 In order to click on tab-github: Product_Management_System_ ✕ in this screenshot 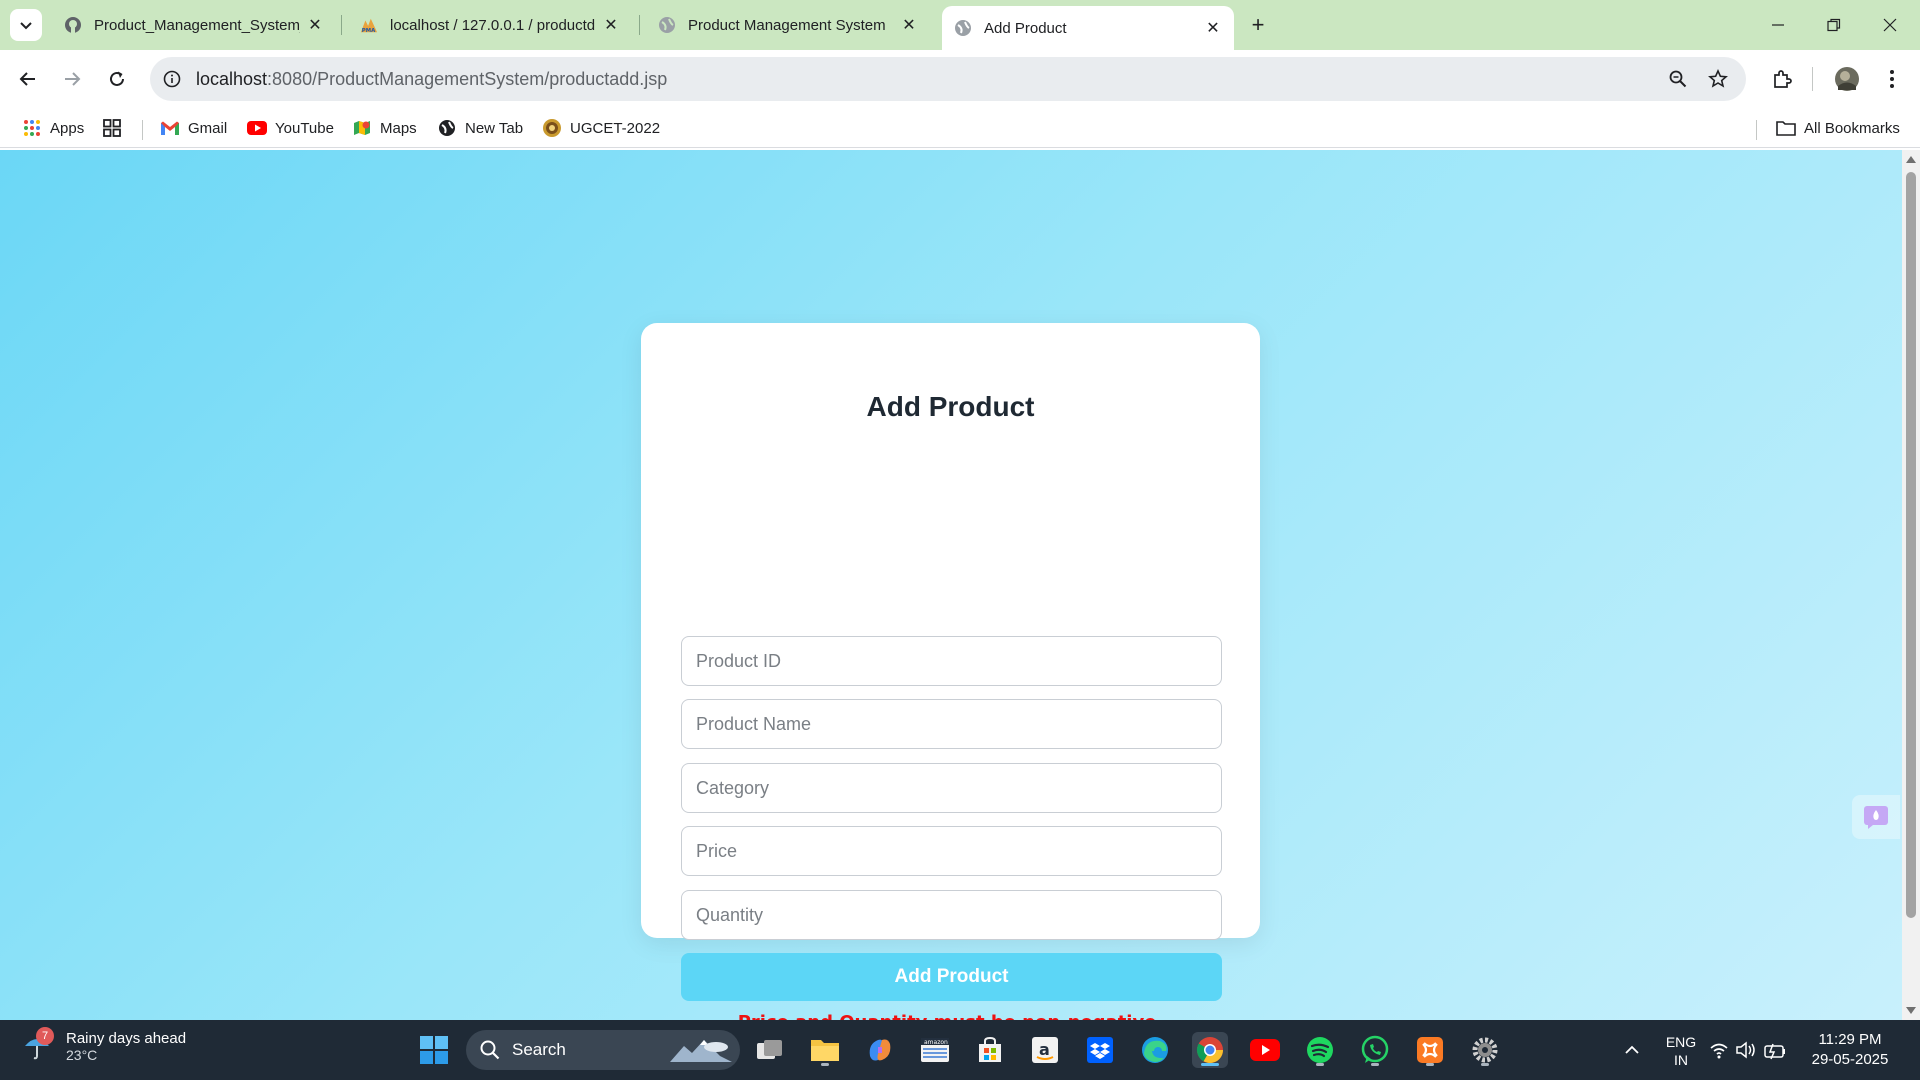, I will do `click(194, 25)`.